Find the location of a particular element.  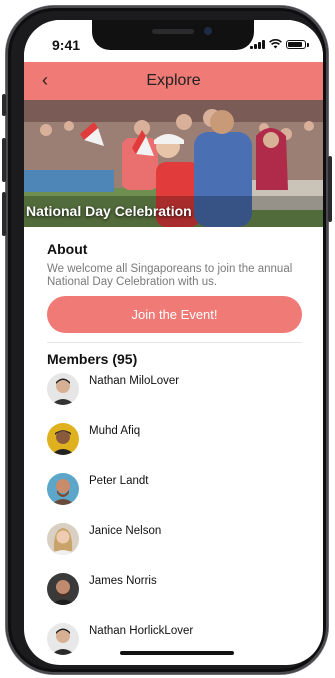

member-name: Muhd Afiq is located at coordinates (115, 431).